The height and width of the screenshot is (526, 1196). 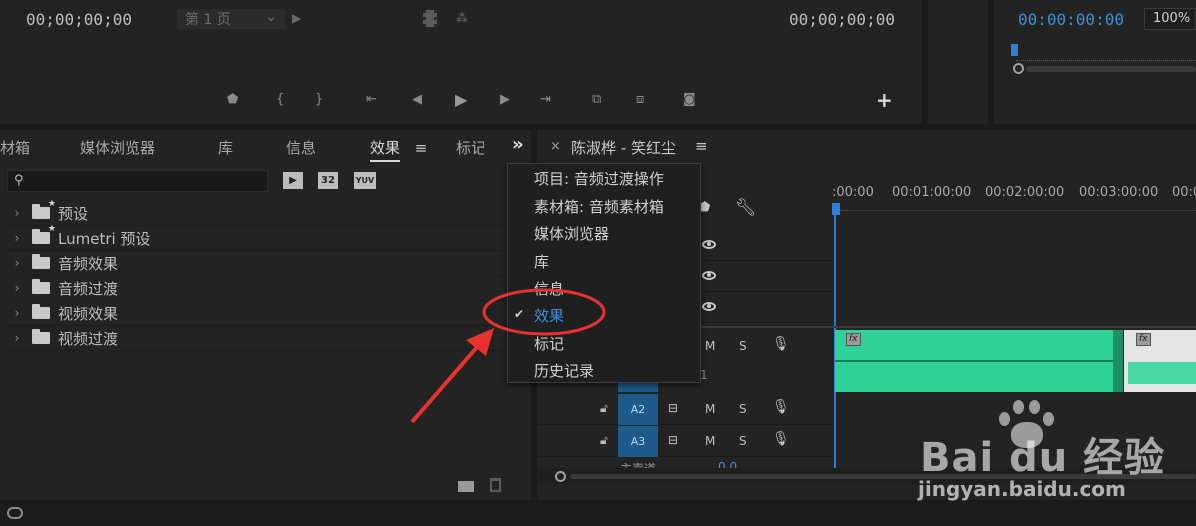 I want to click on ruler-label: :00:00, so click(x=853, y=192).